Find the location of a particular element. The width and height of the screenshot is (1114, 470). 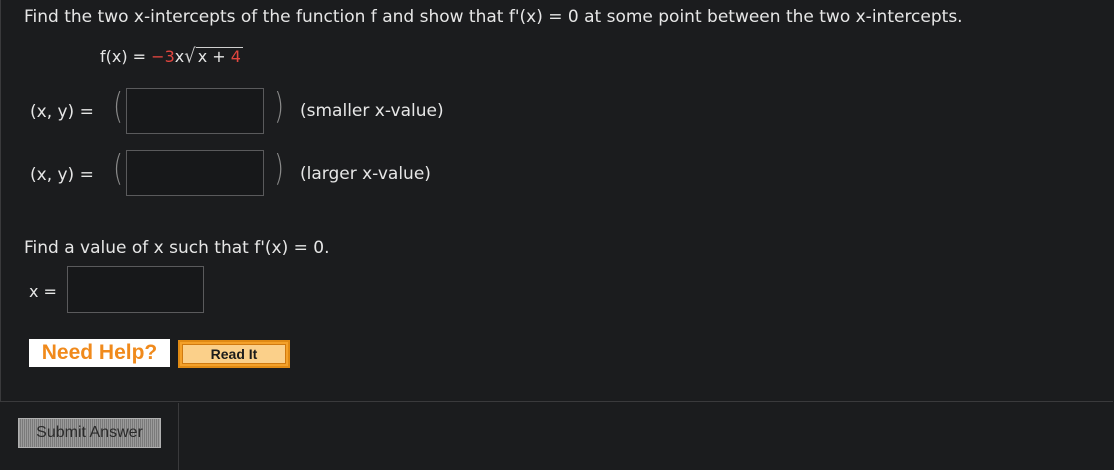

radicand-constant: 4 is located at coordinates (235, 56).